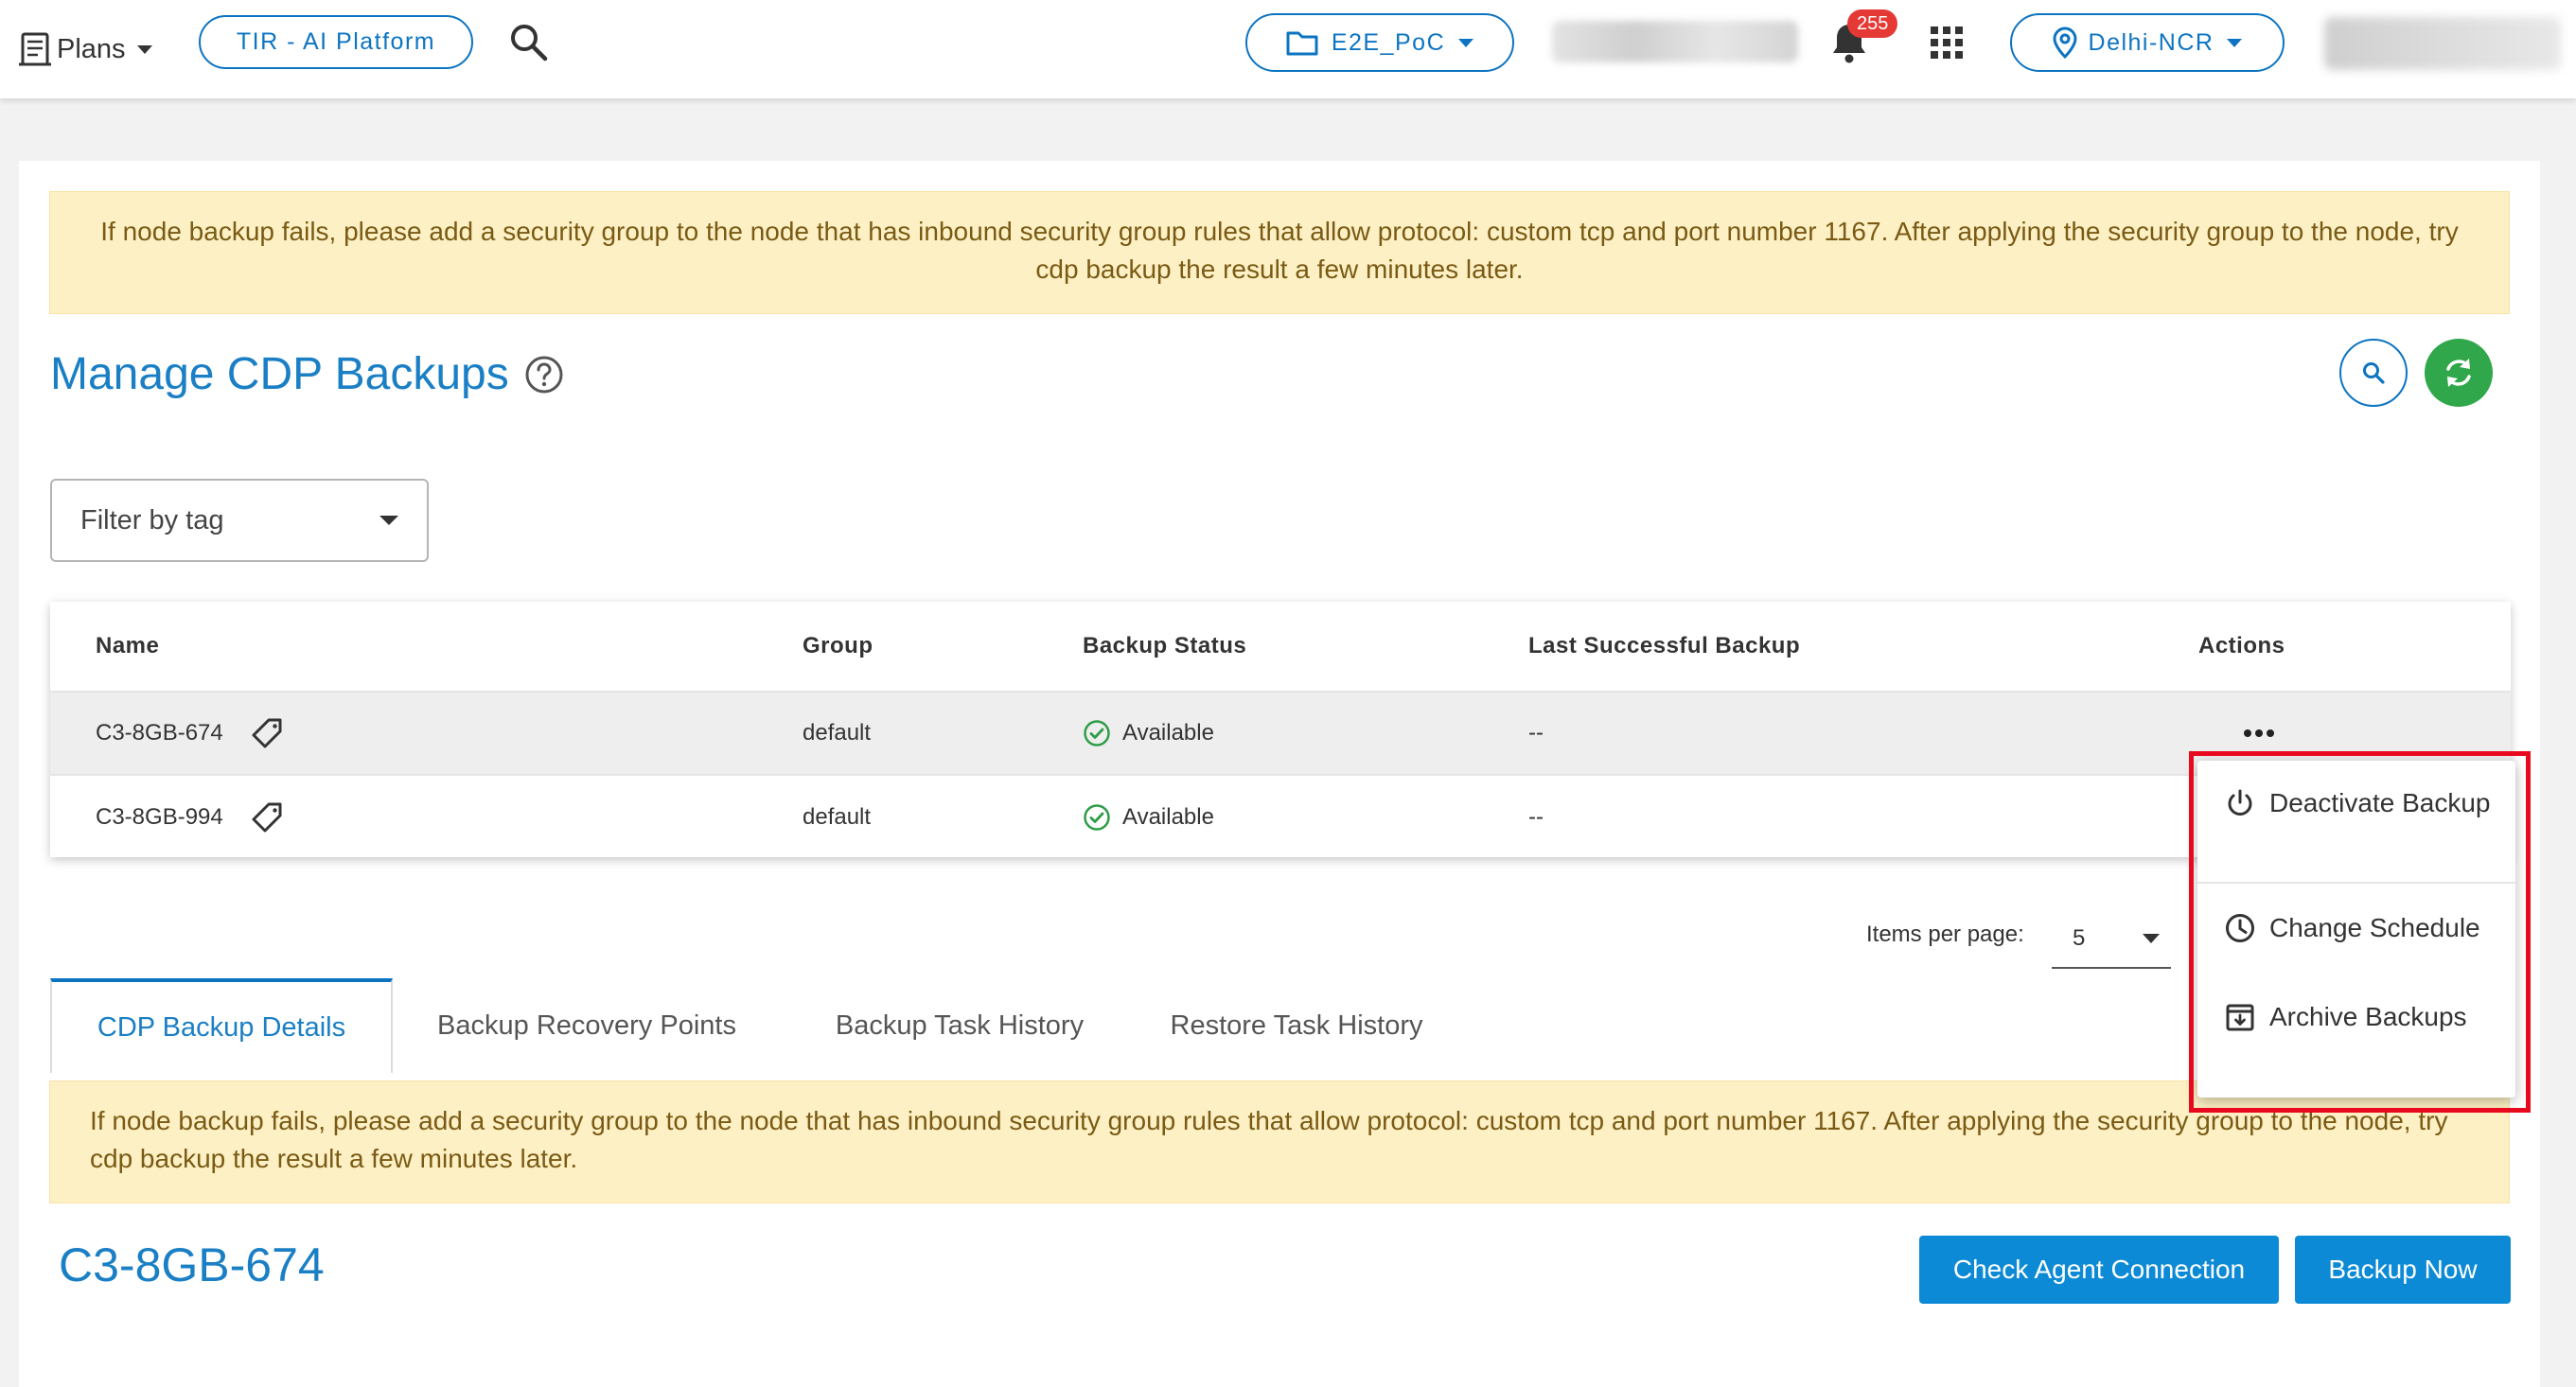  I want to click on row-name-cell: C3-8GB-994, so click(191, 817).